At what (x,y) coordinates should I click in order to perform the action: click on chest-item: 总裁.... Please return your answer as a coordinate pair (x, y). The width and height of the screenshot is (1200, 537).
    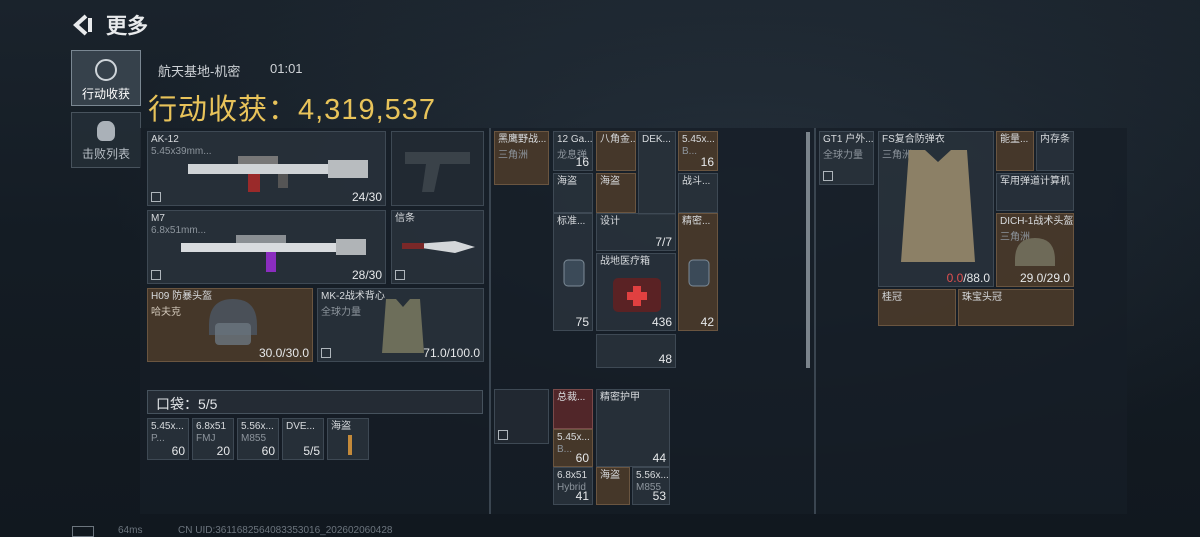
    Looking at the image, I should click on (573, 409).